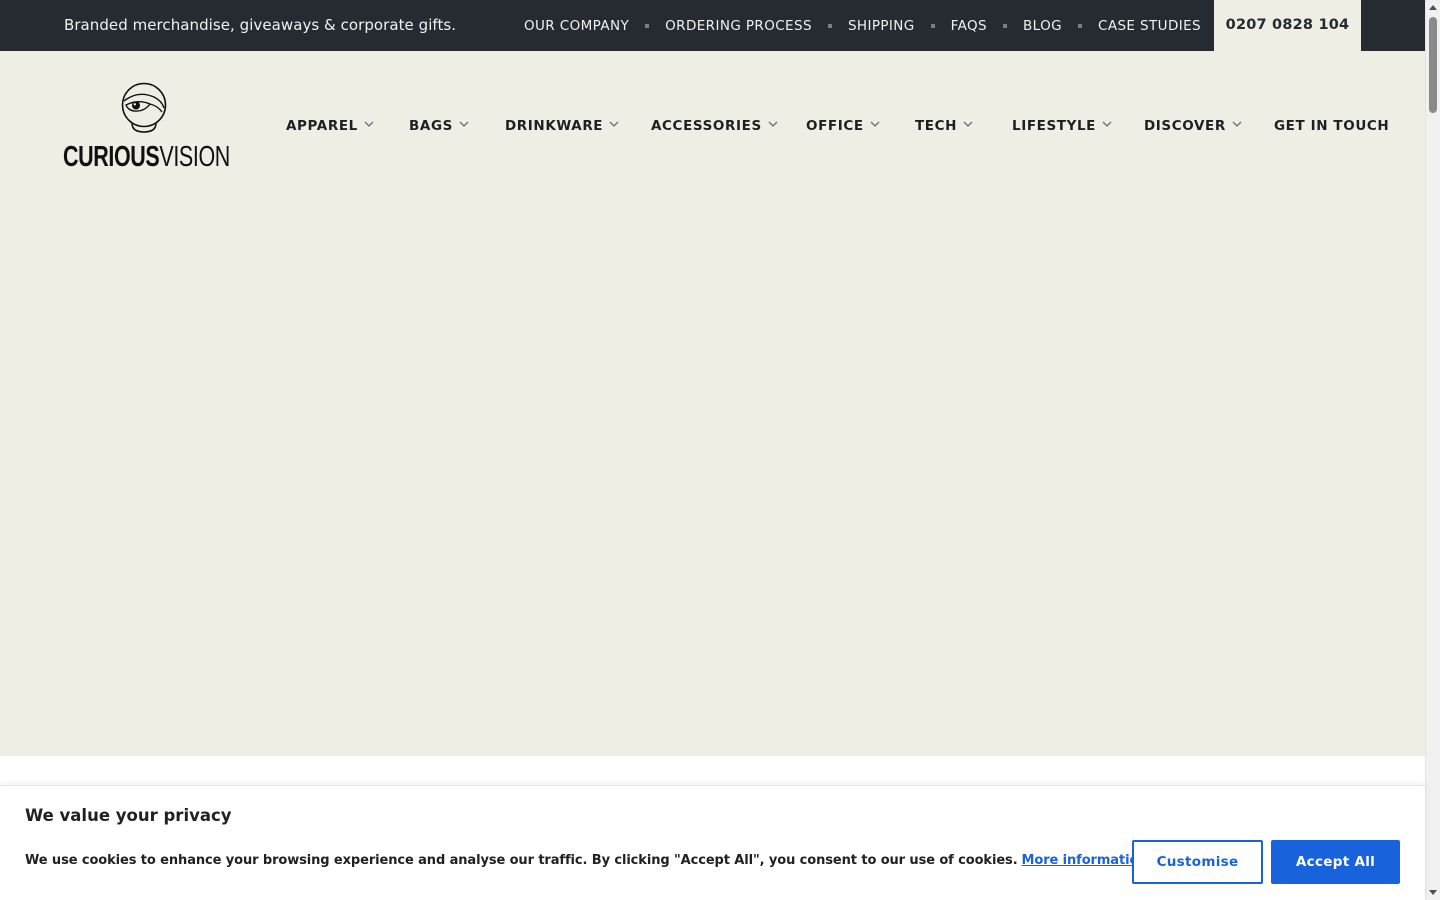 The width and height of the screenshot is (1440, 900). I want to click on nav-item-apparel: APPAREL, so click(330, 126).